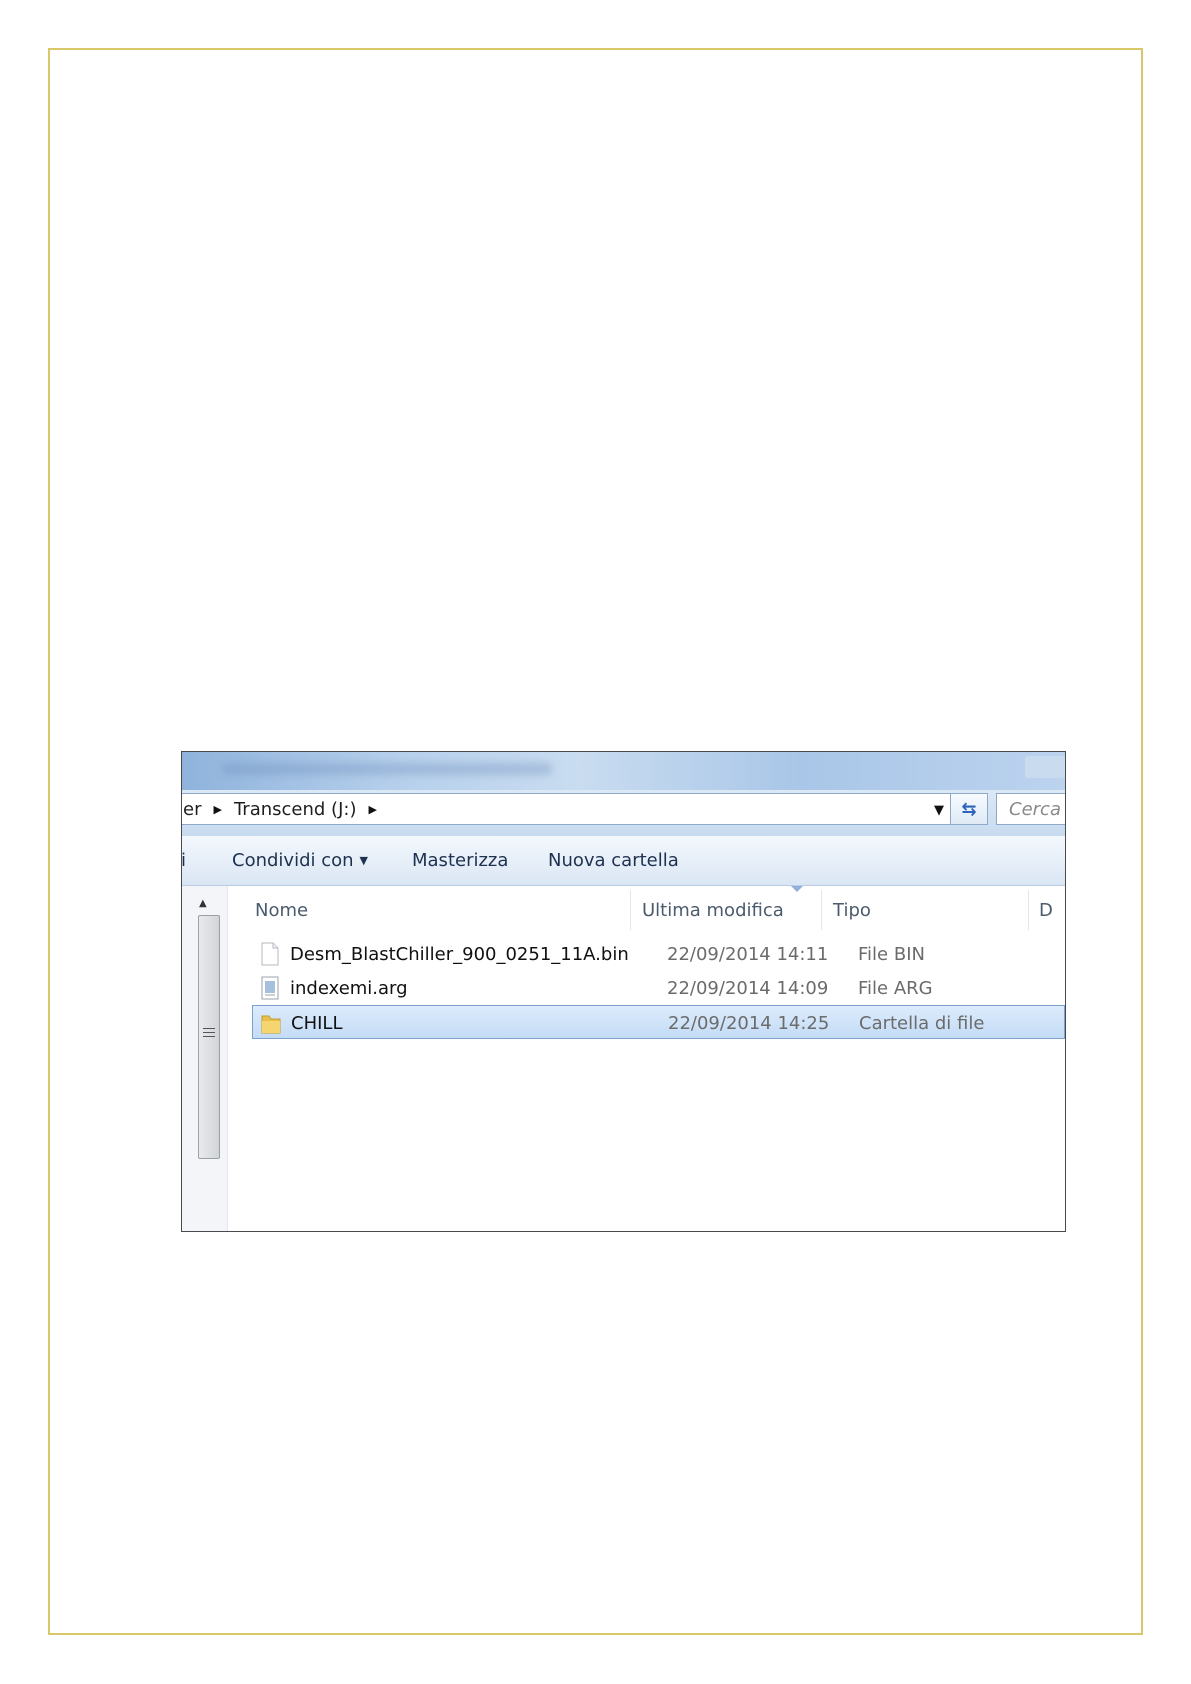  I want to click on folder-icon, so click(271, 1024).